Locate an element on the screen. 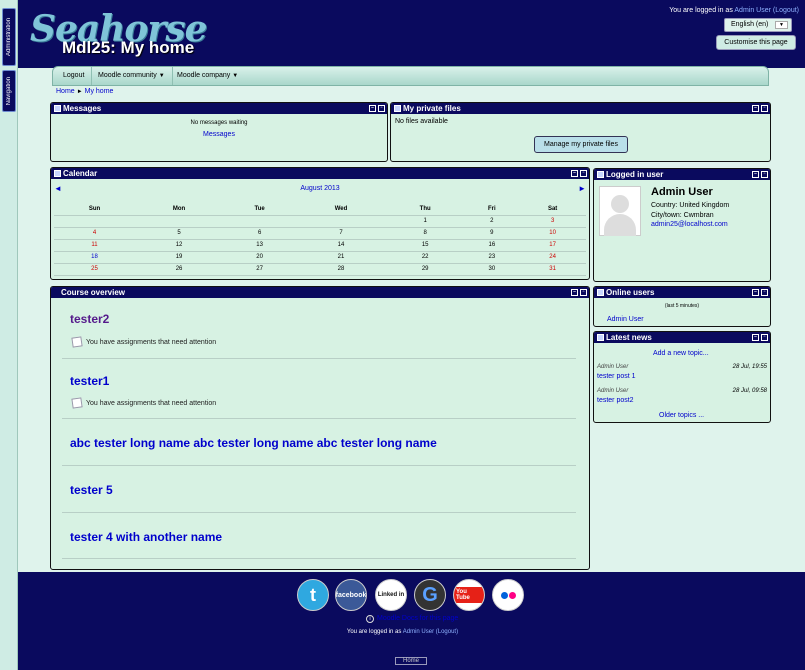  calendar-day: 25 is located at coordinates (95, 269).